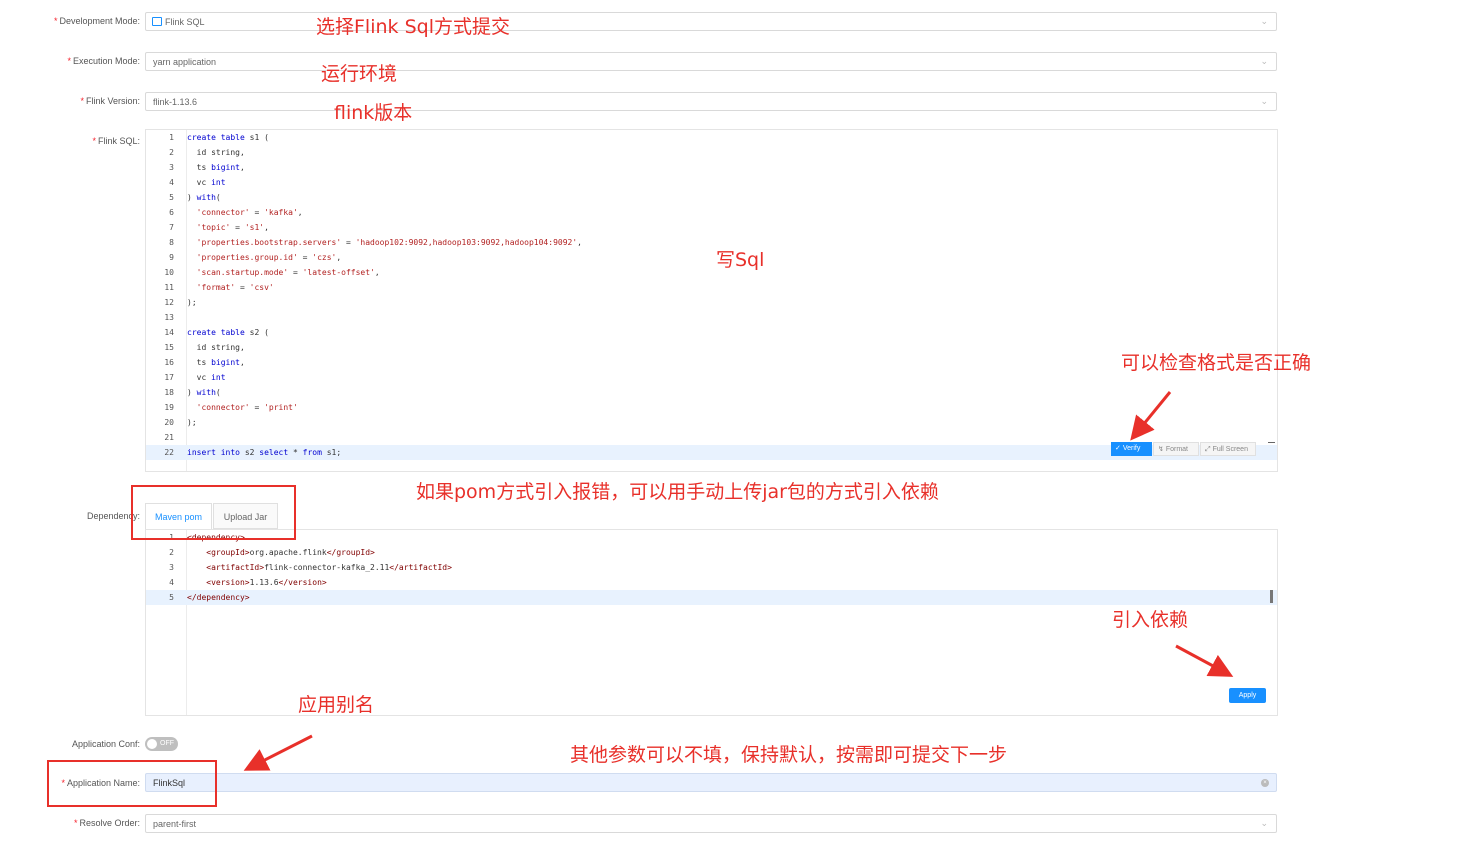 The height and width of the screenshot is (844, 1477). Describe the element at coordinates (278, 752) in the screenshot. I see `arrow-to-app-name` at that location.